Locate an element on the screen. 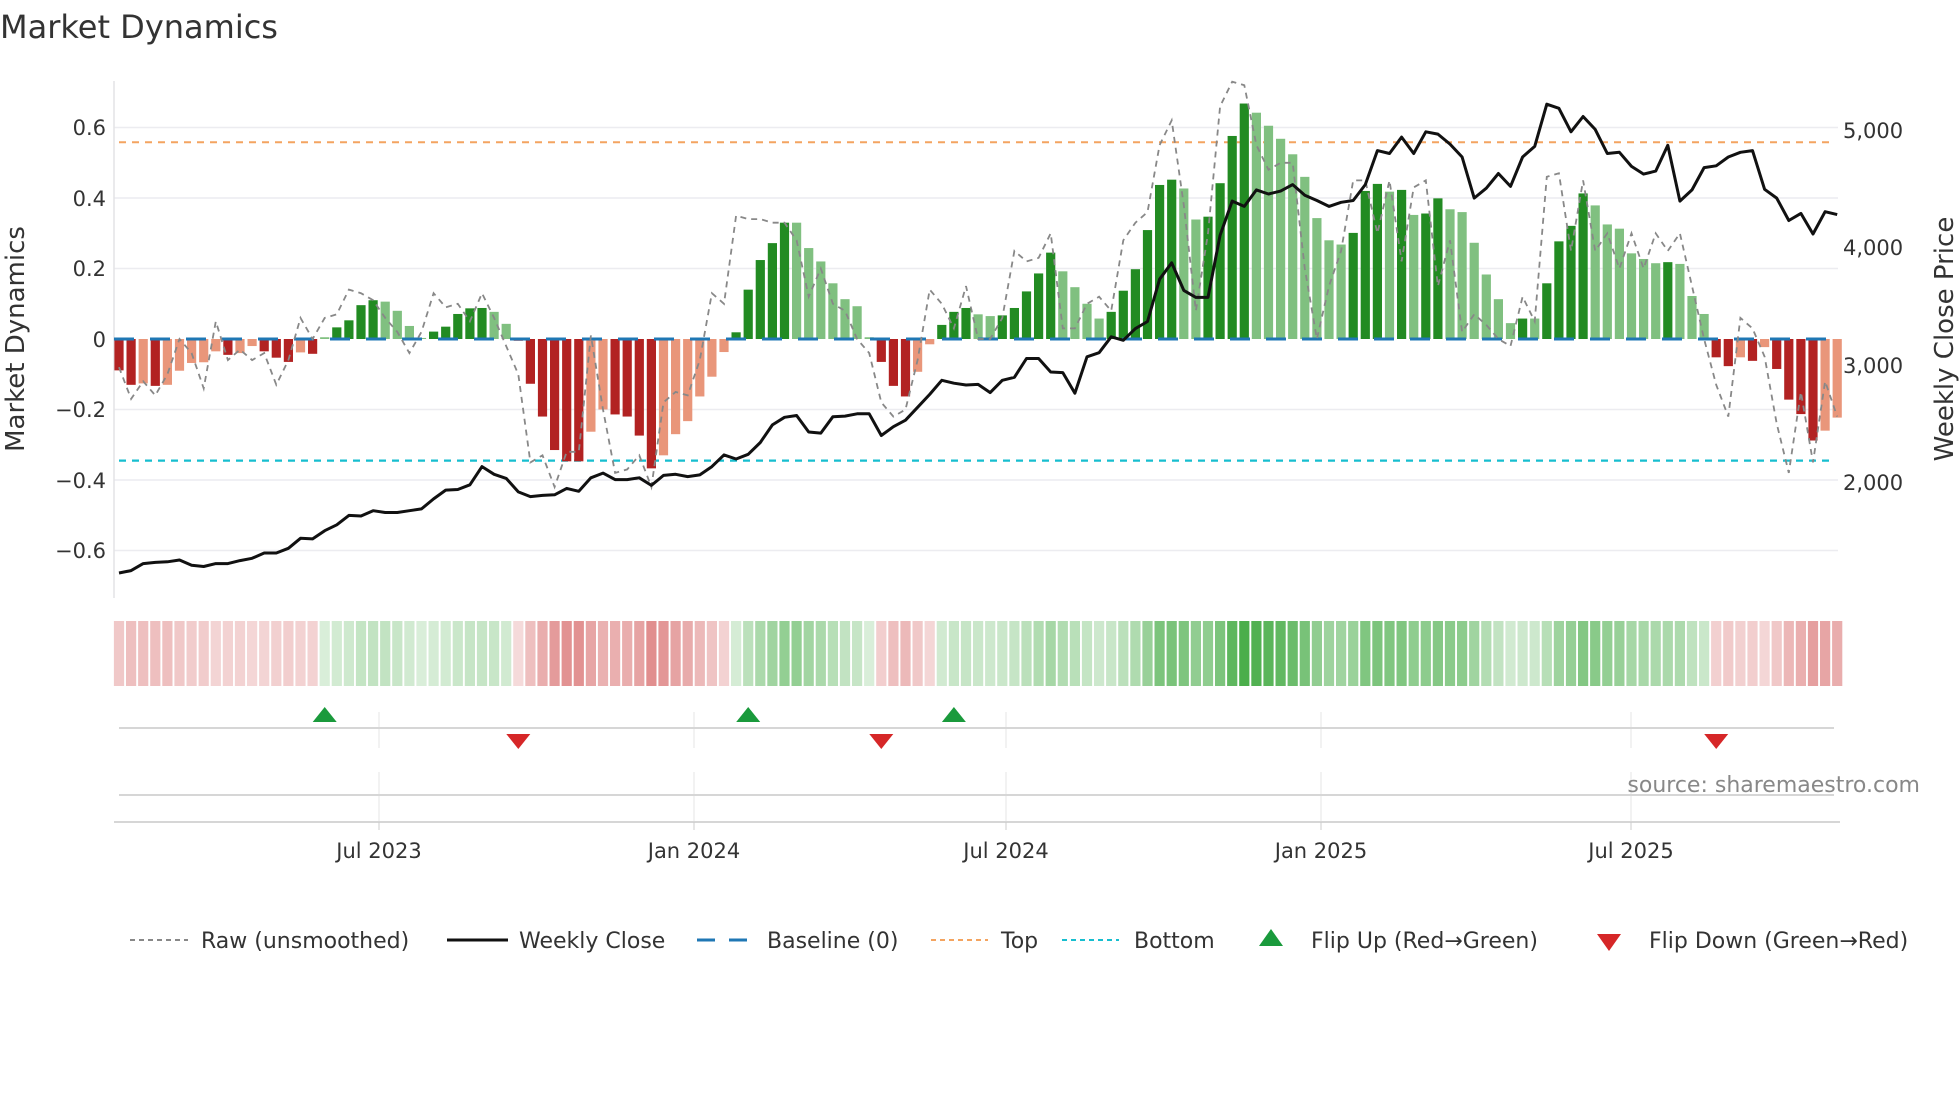 This screenshot has width=1960, height=1102. y2-tick-label: 2,000 is located at coordinates (1873, 483).